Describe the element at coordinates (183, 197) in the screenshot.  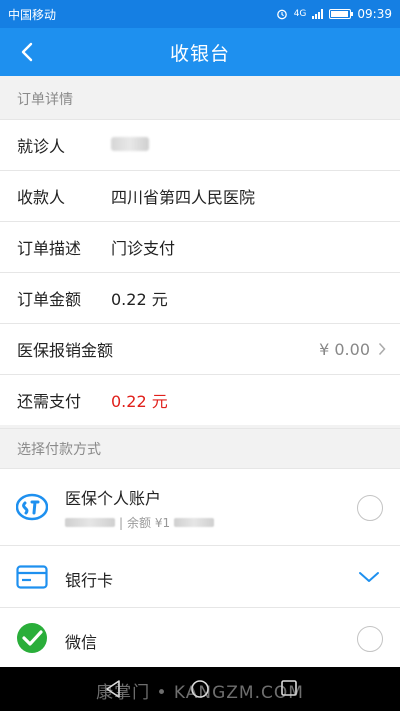
I see `payee-value: 四川省第四人民医院` at that location.